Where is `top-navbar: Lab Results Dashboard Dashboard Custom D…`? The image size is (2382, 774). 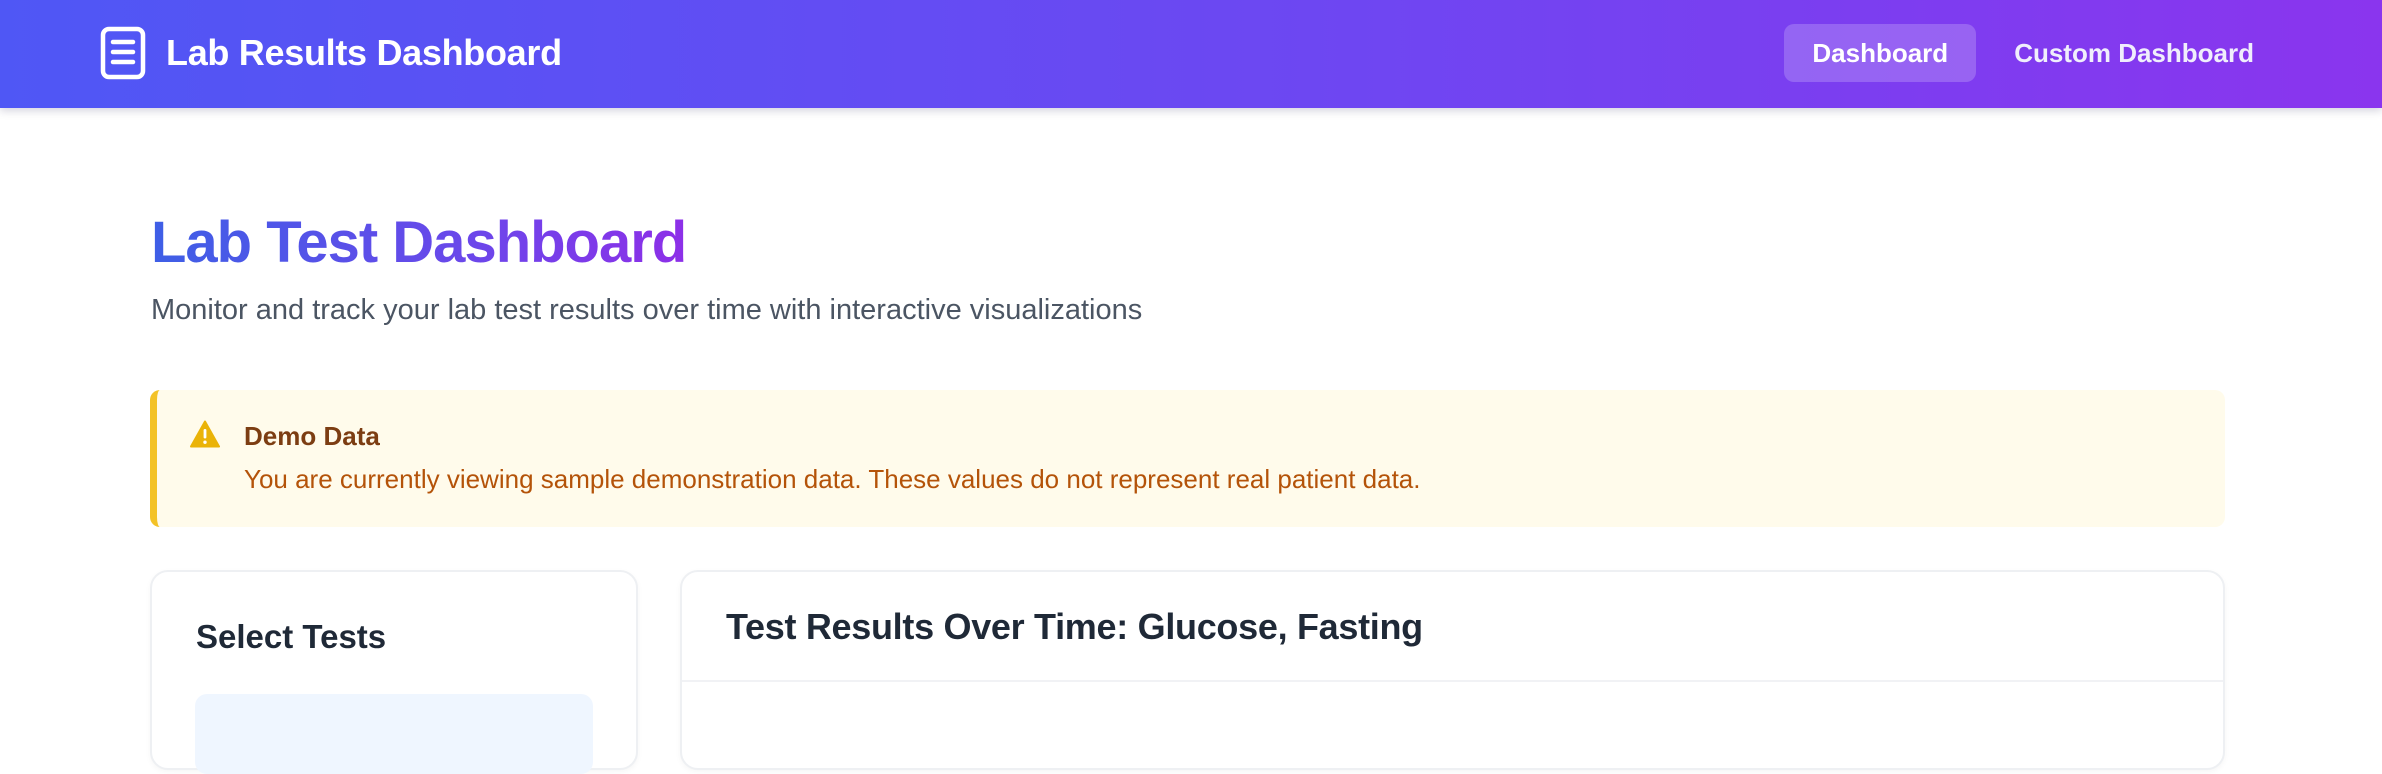 top-navbar: Lab Results Dashboard Dashboard Custom D… is located at coordinates (1191, 54).